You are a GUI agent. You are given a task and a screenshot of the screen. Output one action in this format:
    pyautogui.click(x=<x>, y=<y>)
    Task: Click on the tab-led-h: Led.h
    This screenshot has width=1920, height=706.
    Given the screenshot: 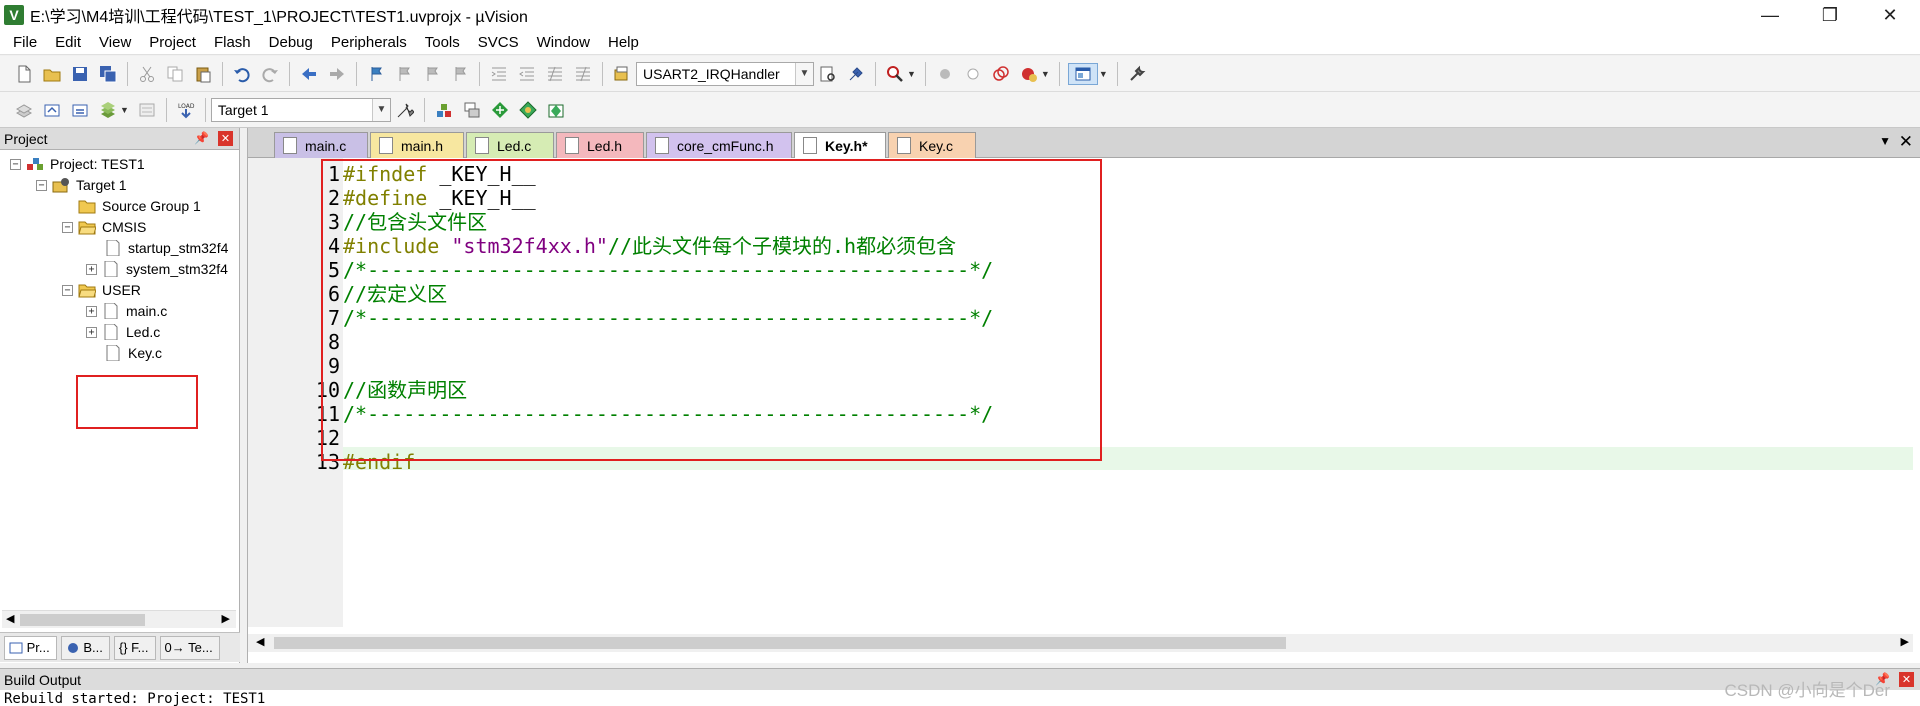 What is the action you would take?
    pyautogui.click(x=600, y=145)
    